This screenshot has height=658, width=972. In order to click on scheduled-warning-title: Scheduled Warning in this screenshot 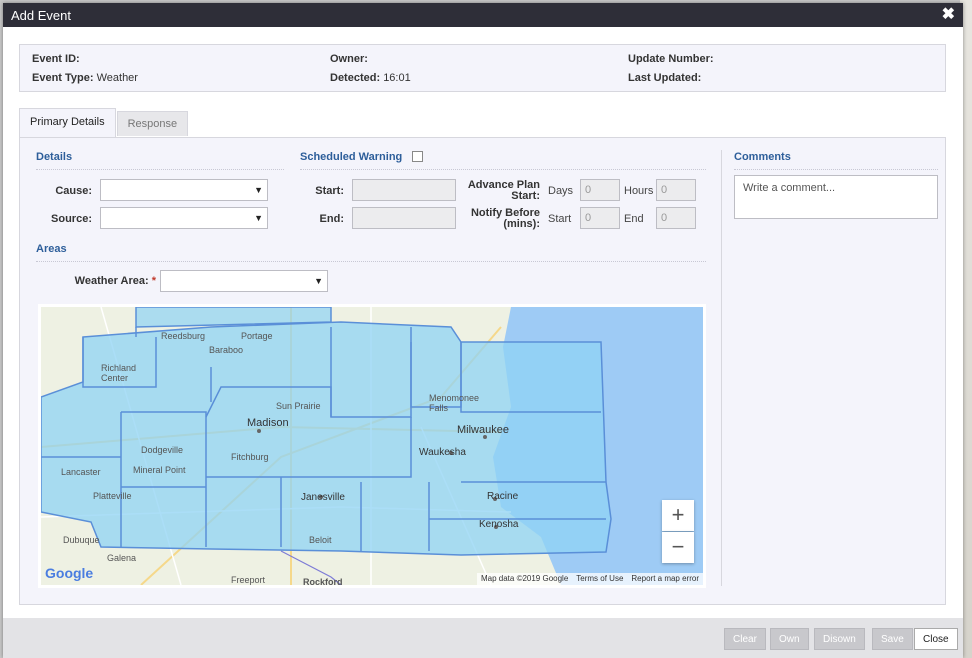, I will do `click(351, 157)`.